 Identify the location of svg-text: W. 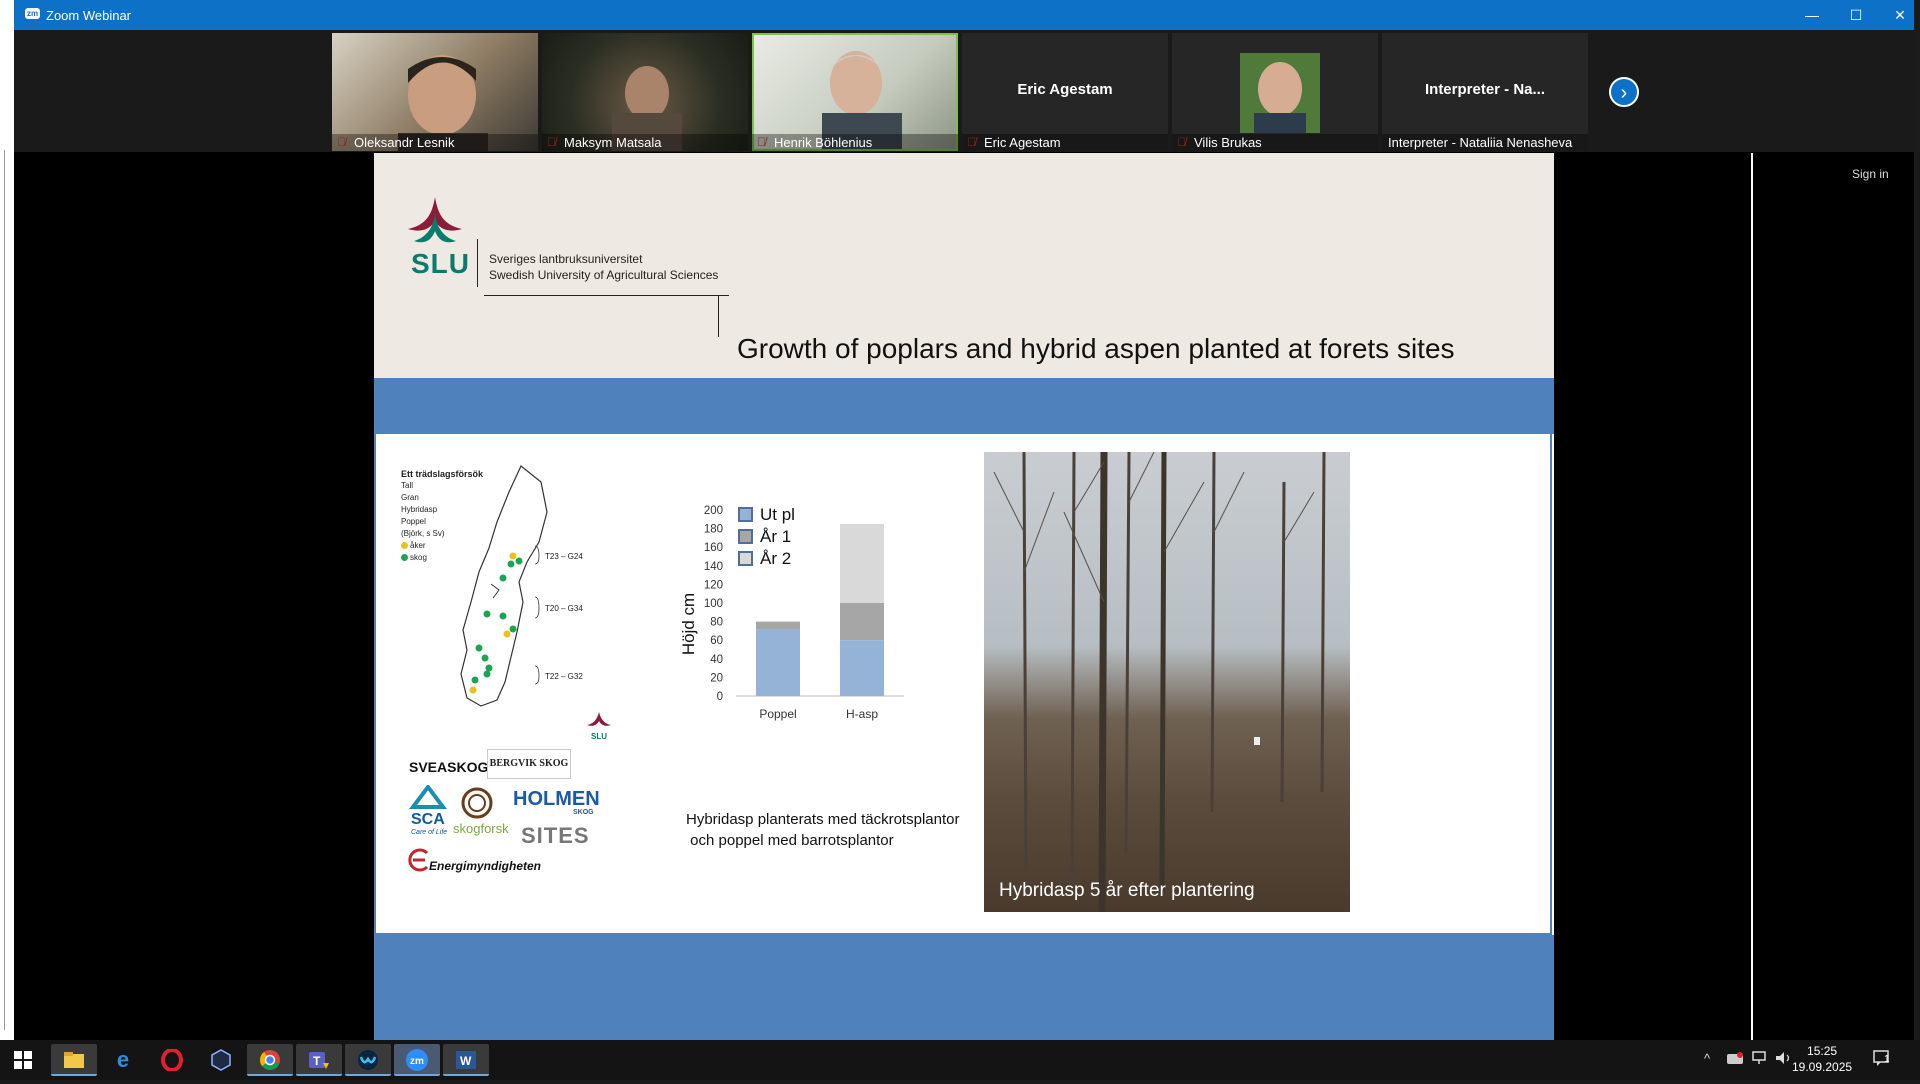
(466, 1061).